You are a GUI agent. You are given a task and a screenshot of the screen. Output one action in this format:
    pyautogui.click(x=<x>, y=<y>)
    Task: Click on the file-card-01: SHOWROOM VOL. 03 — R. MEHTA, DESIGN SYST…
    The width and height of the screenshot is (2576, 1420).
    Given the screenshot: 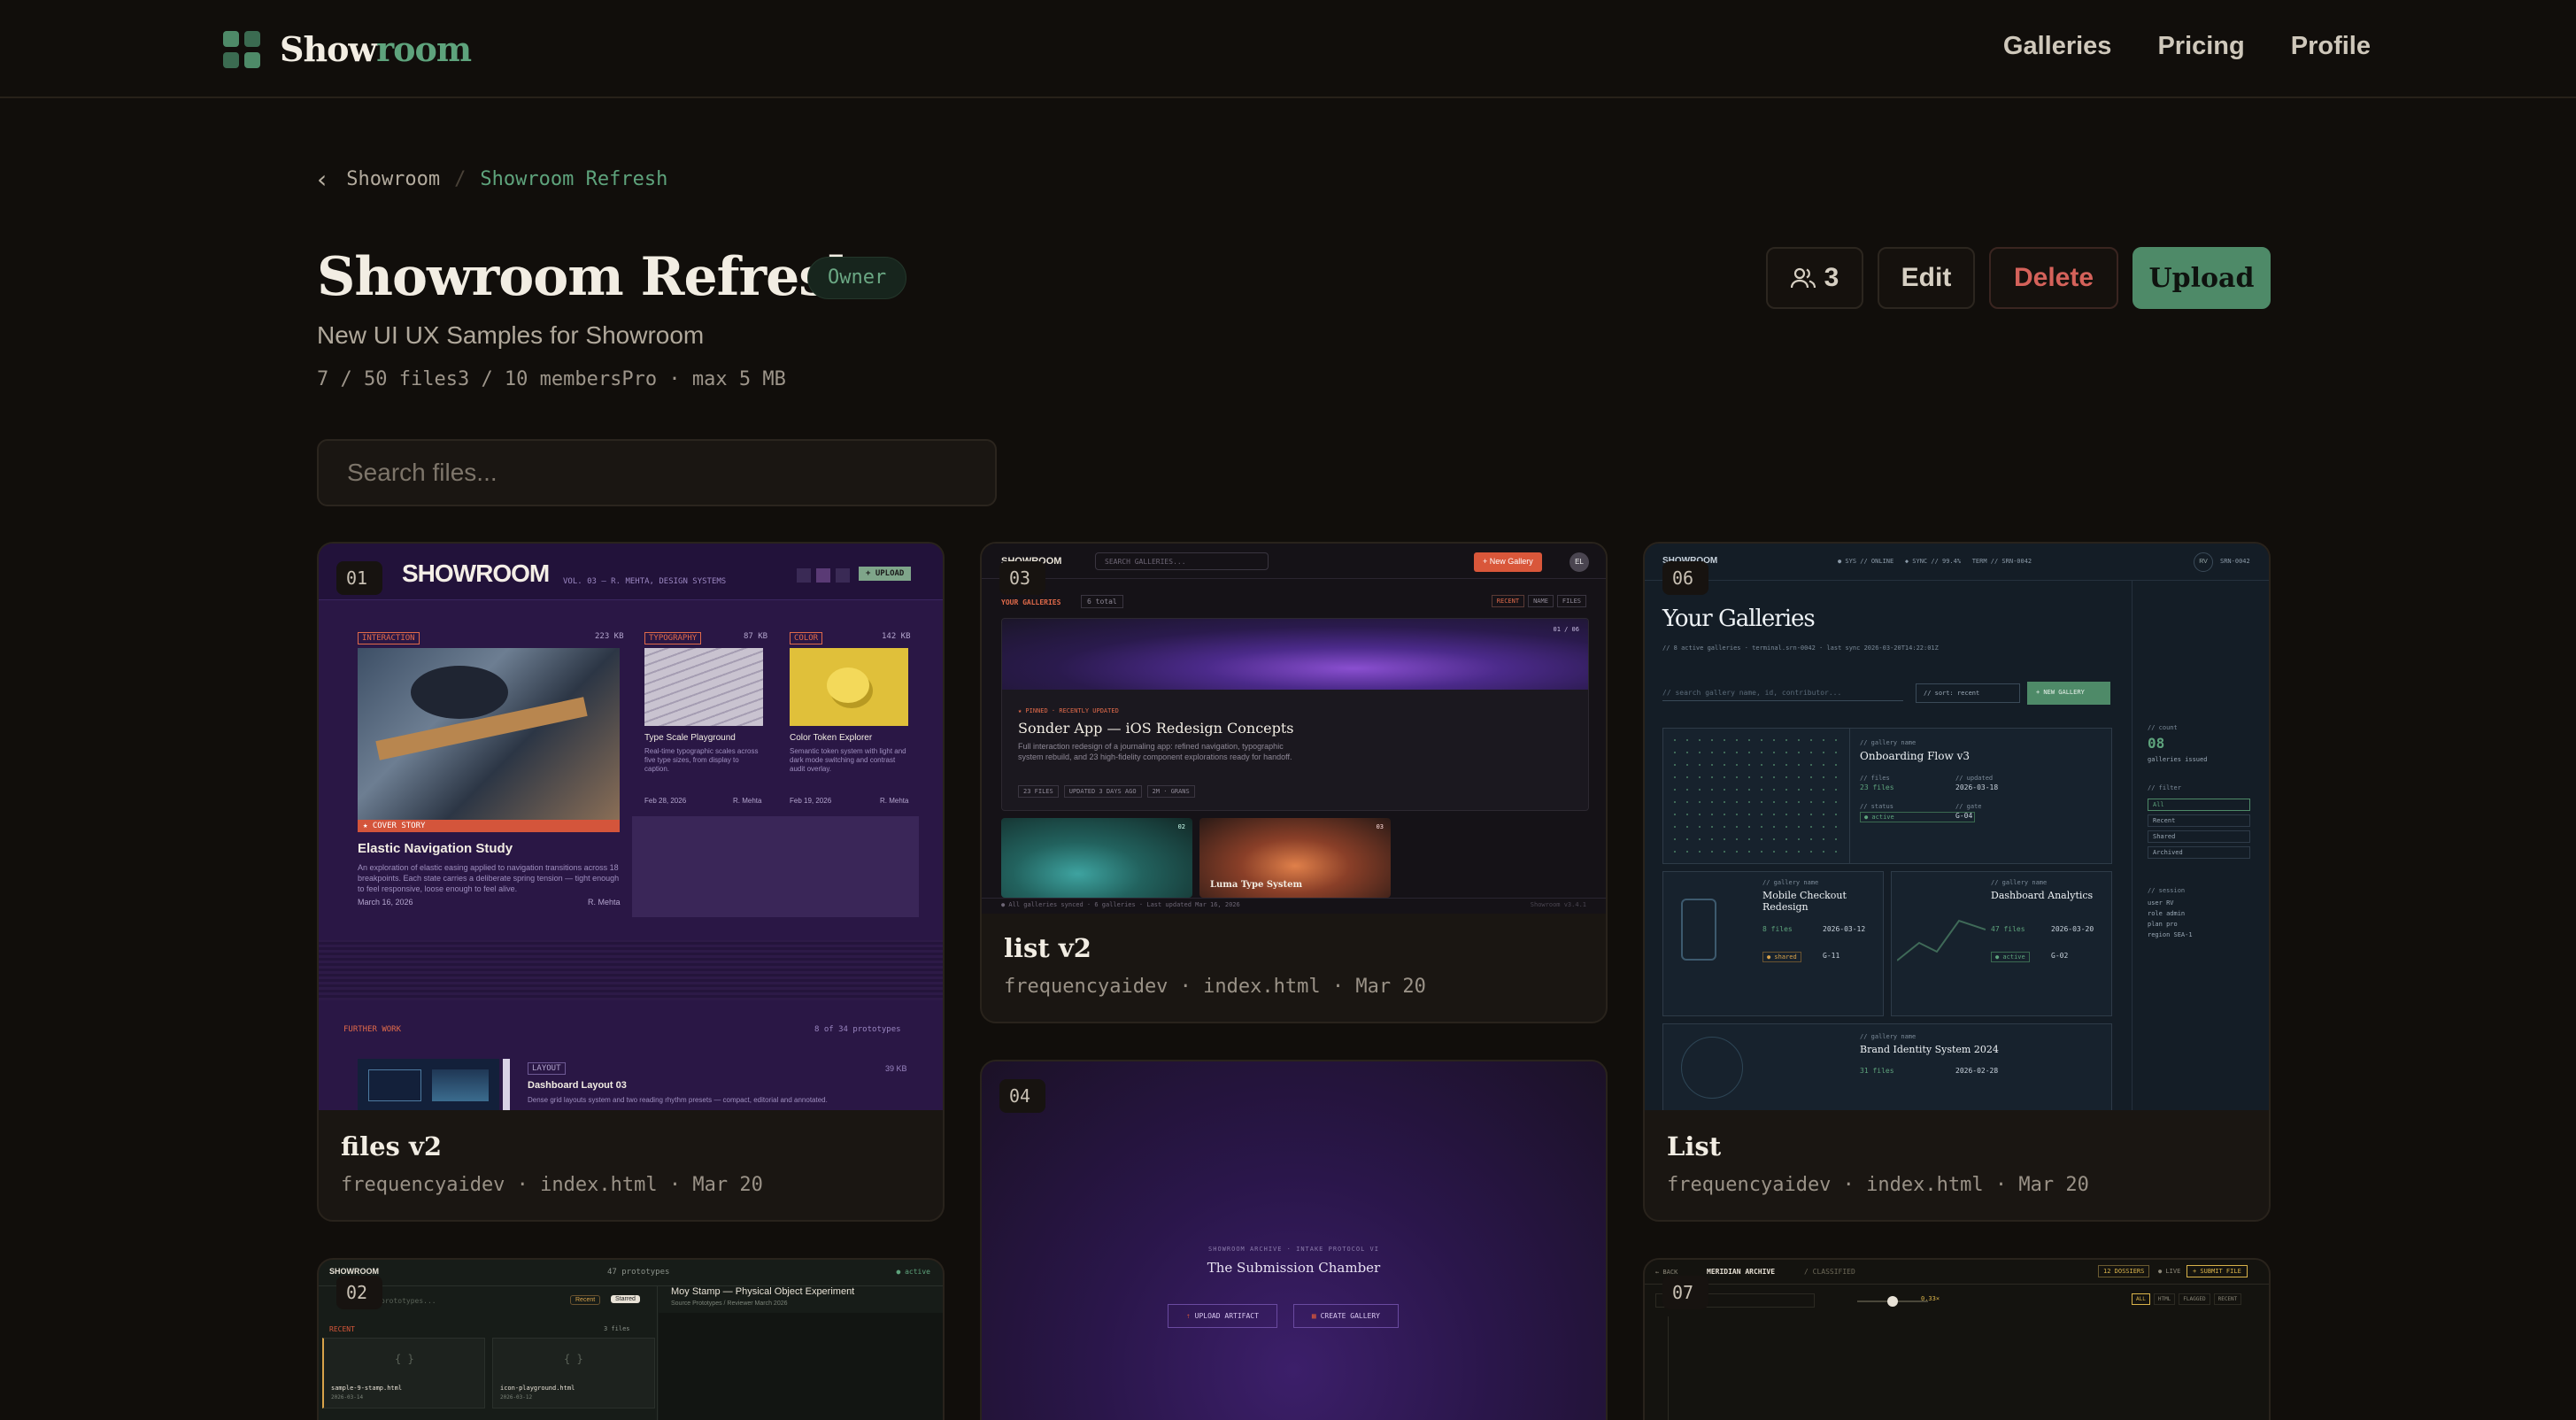 What is the action you would take?
    pyautogui.click(x=631, y=882)
    